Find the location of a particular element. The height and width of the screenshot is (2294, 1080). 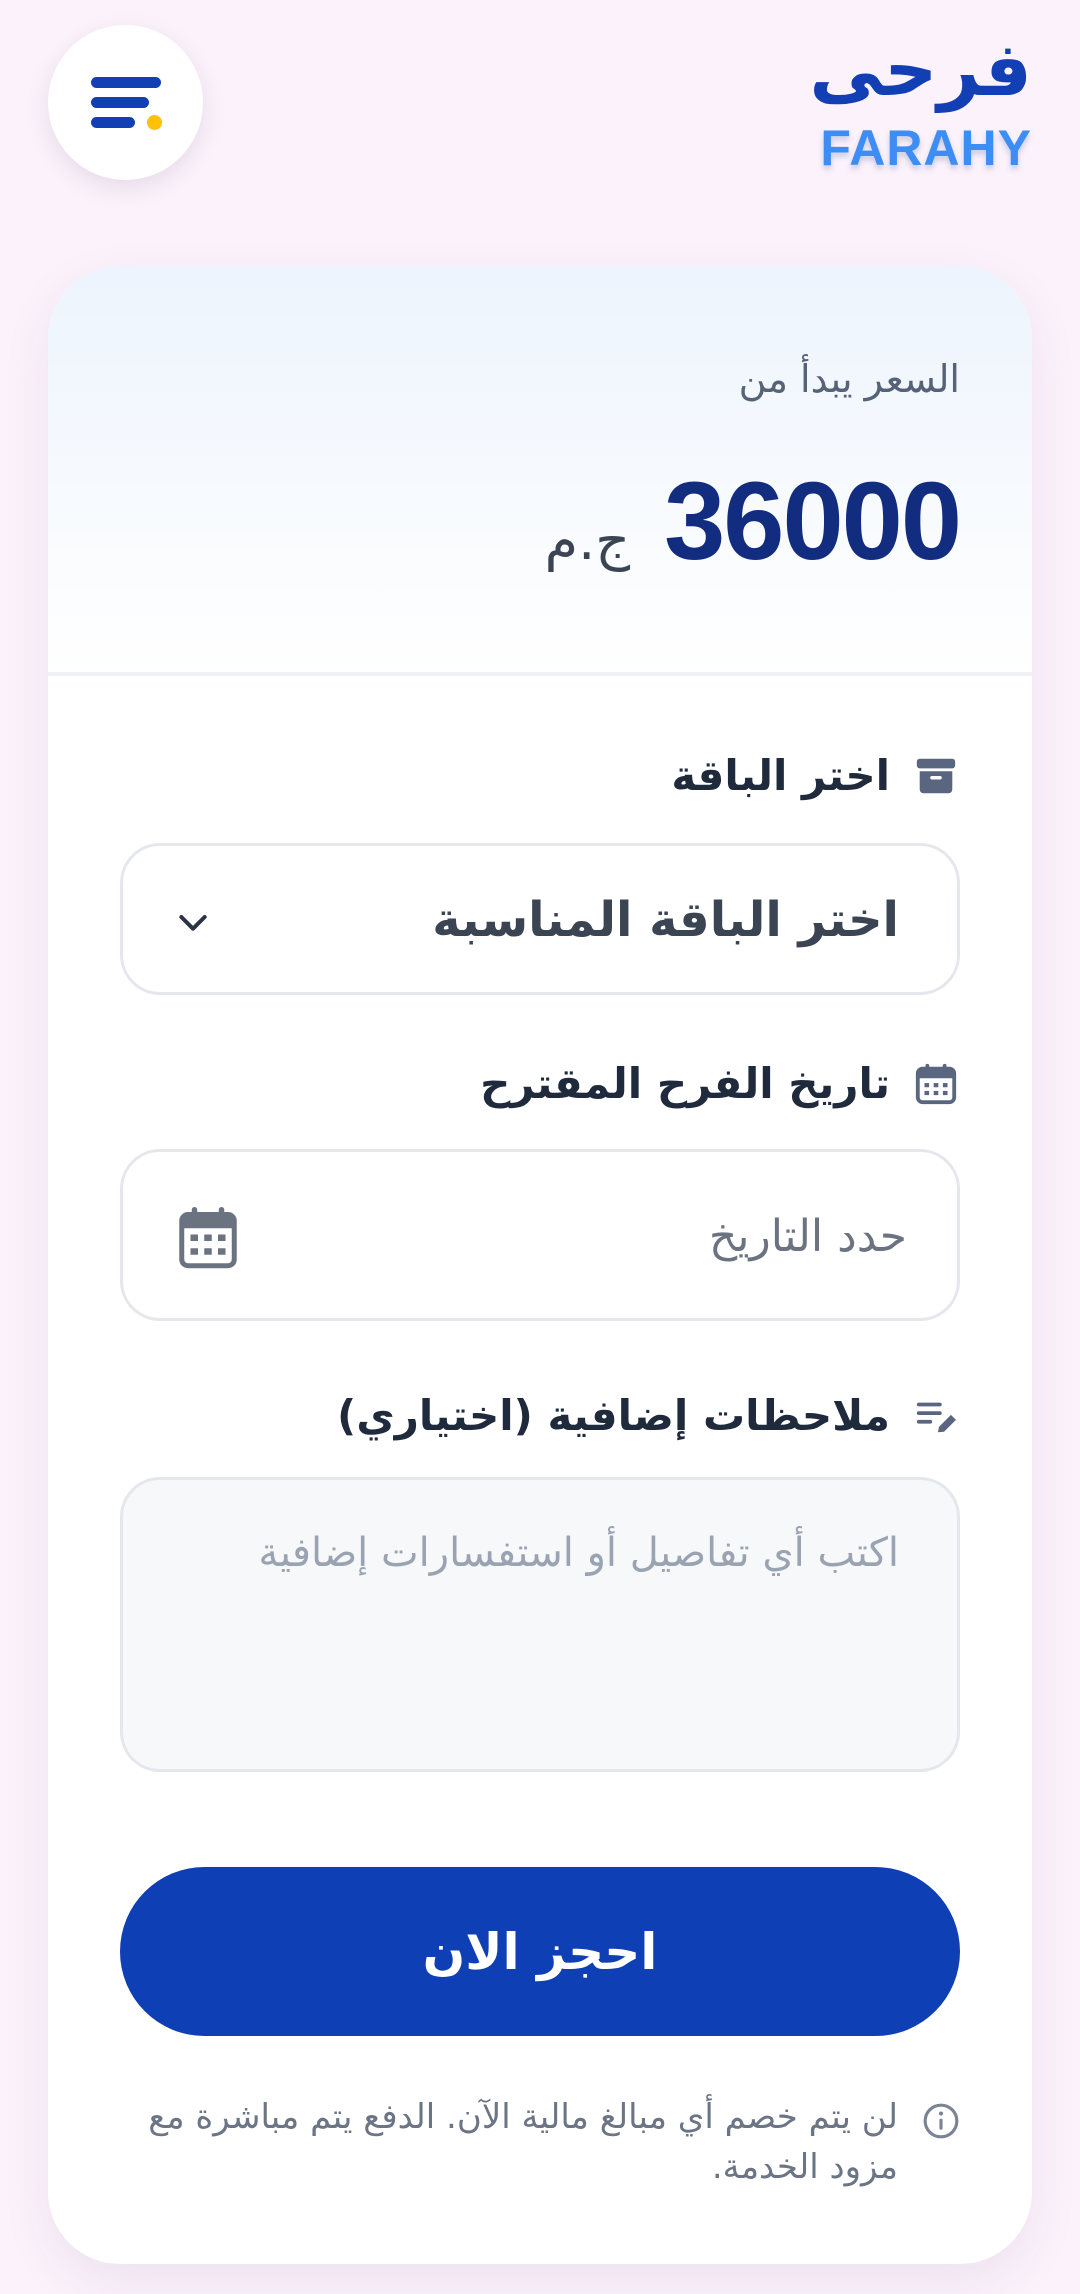

book-now-label: احجز الان is located at coordinates (540, 1951).